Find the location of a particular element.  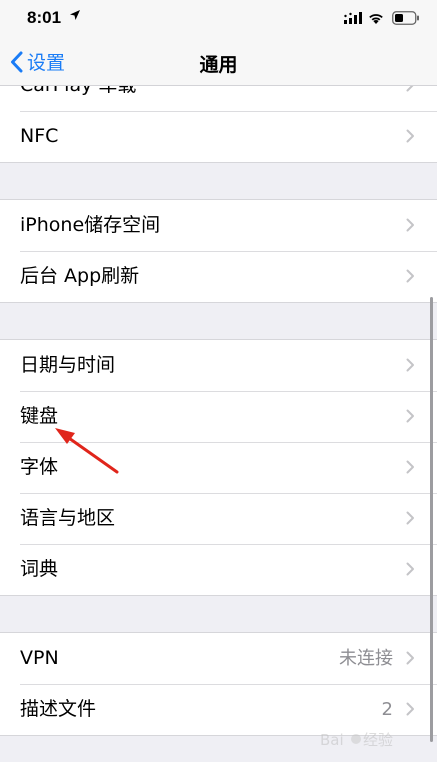

location-arrow-icon is located at coordinates (75, 15).